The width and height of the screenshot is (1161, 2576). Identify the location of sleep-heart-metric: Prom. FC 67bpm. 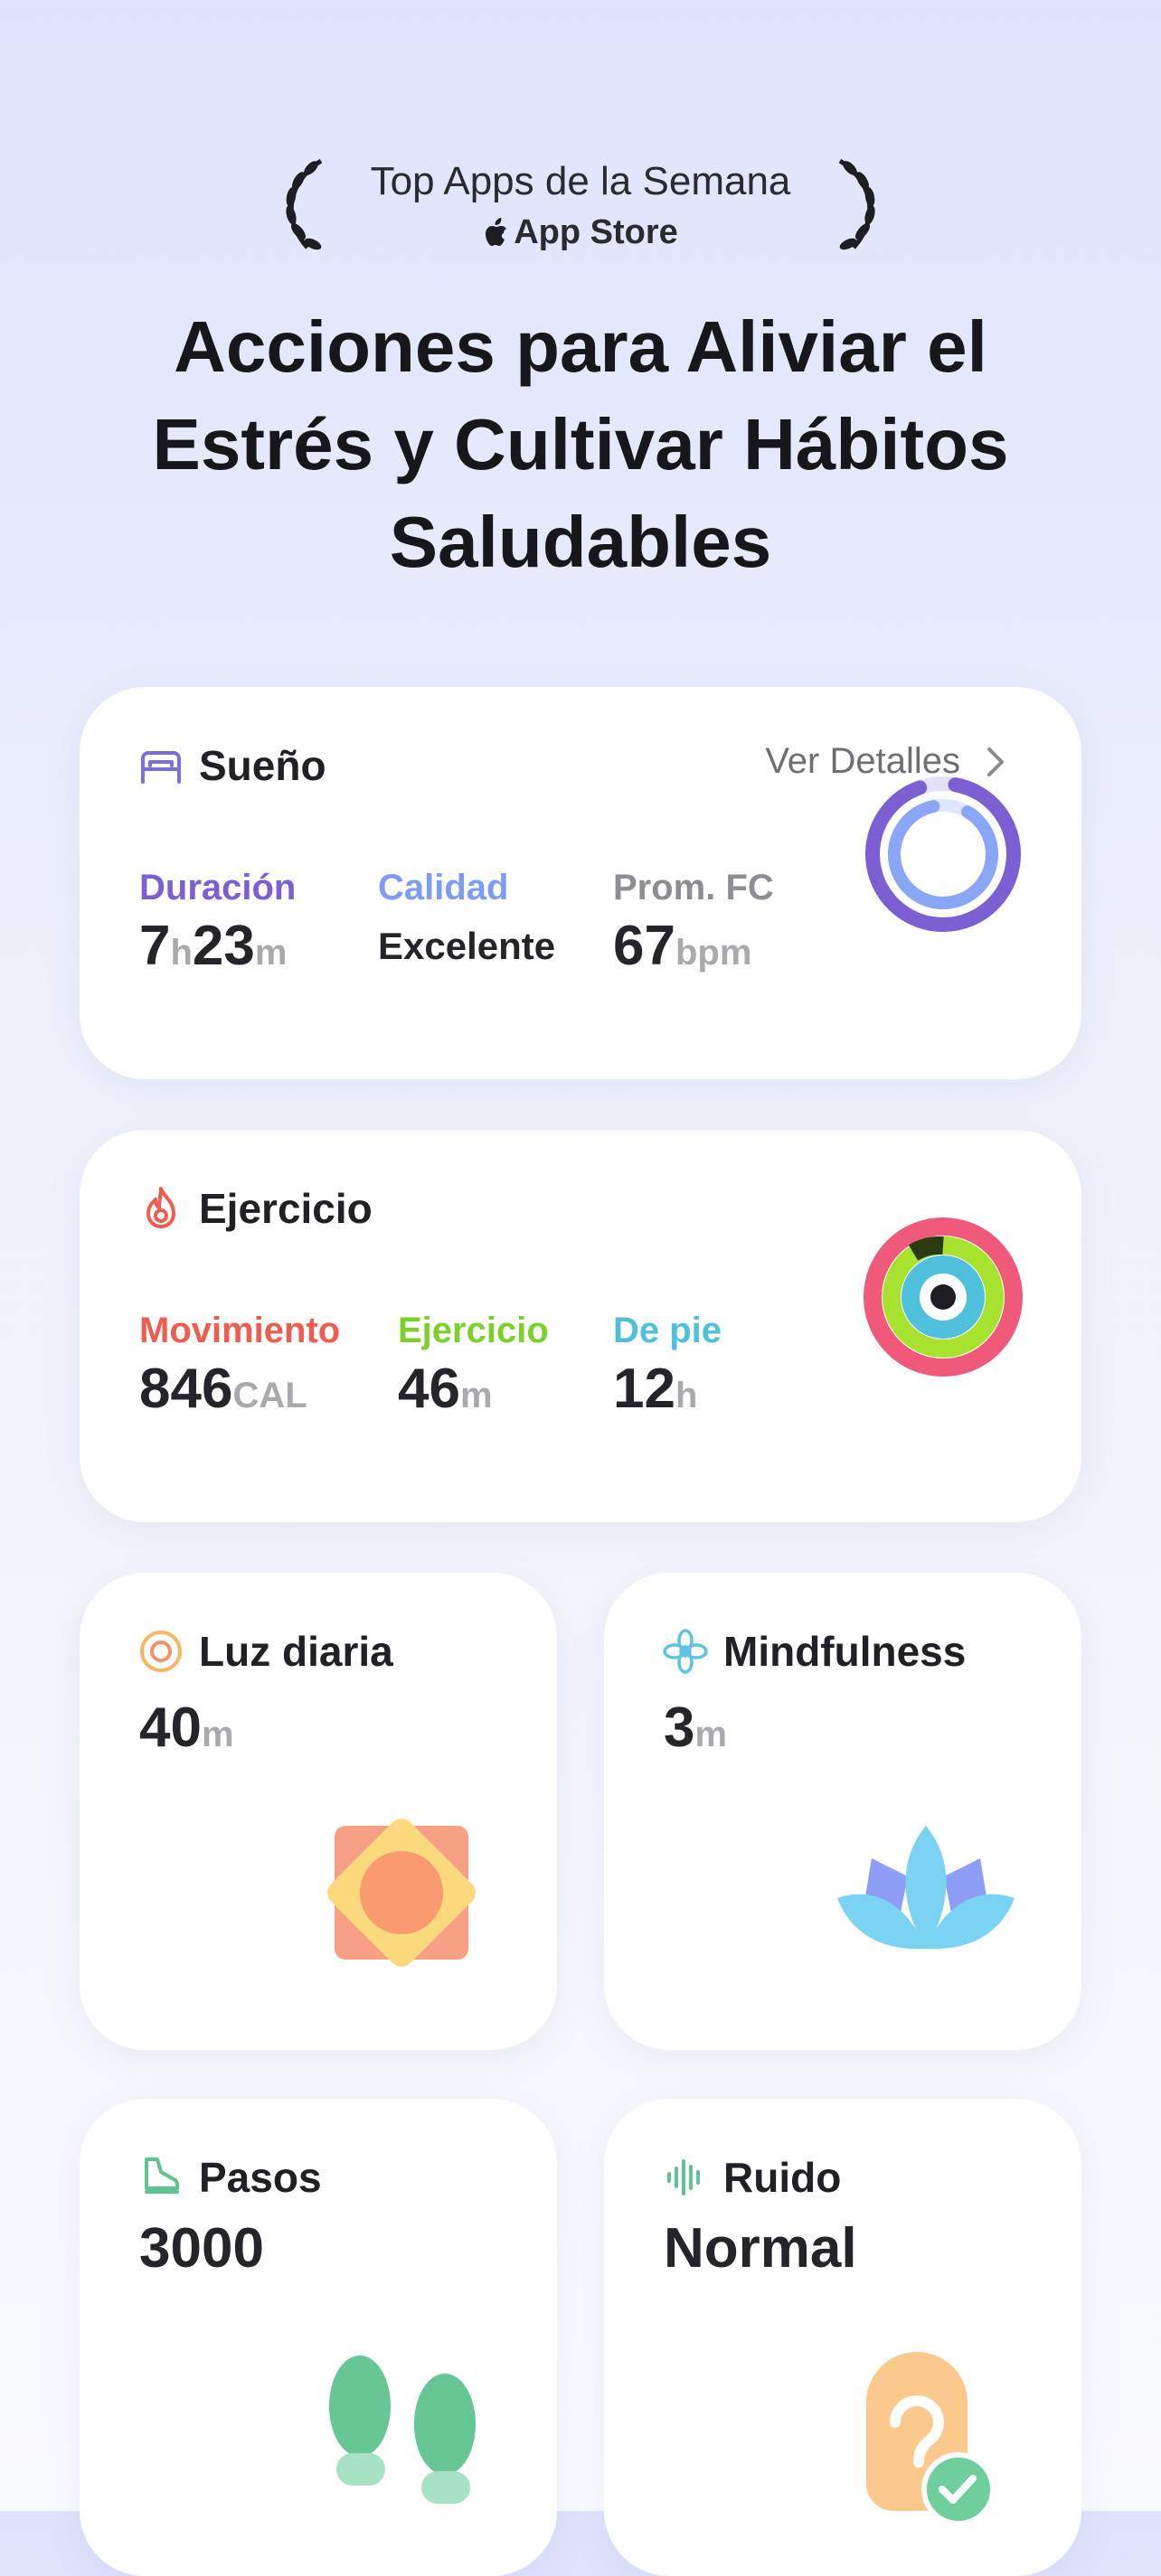
(693, 923).